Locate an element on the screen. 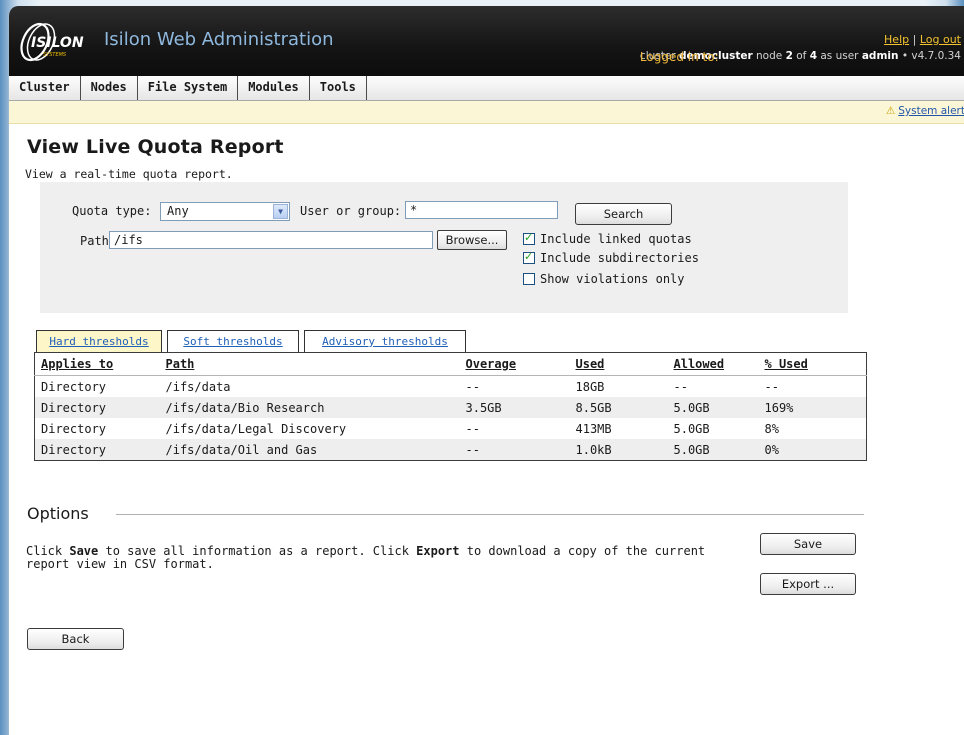 This screenshot has width=964, height=735. cell-path: /ifs/data/Oil and Gas is located at coordinates (309, 450).